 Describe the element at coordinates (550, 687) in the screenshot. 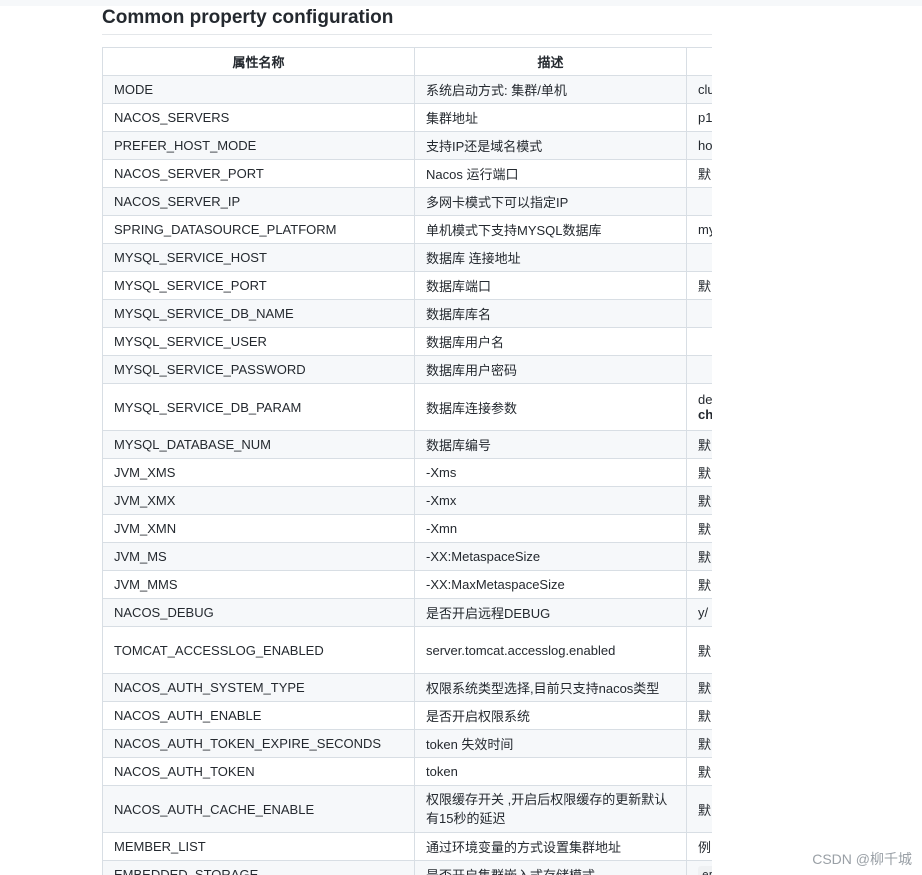

I see `property-description-cell: 权限系统类型选择,目前只支持nacos类型` at that location.